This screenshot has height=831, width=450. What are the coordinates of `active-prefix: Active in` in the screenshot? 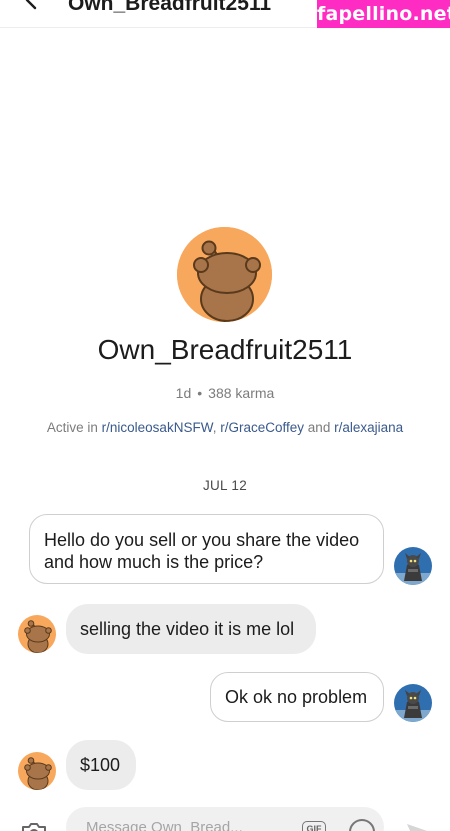 It's located at (72, 427).